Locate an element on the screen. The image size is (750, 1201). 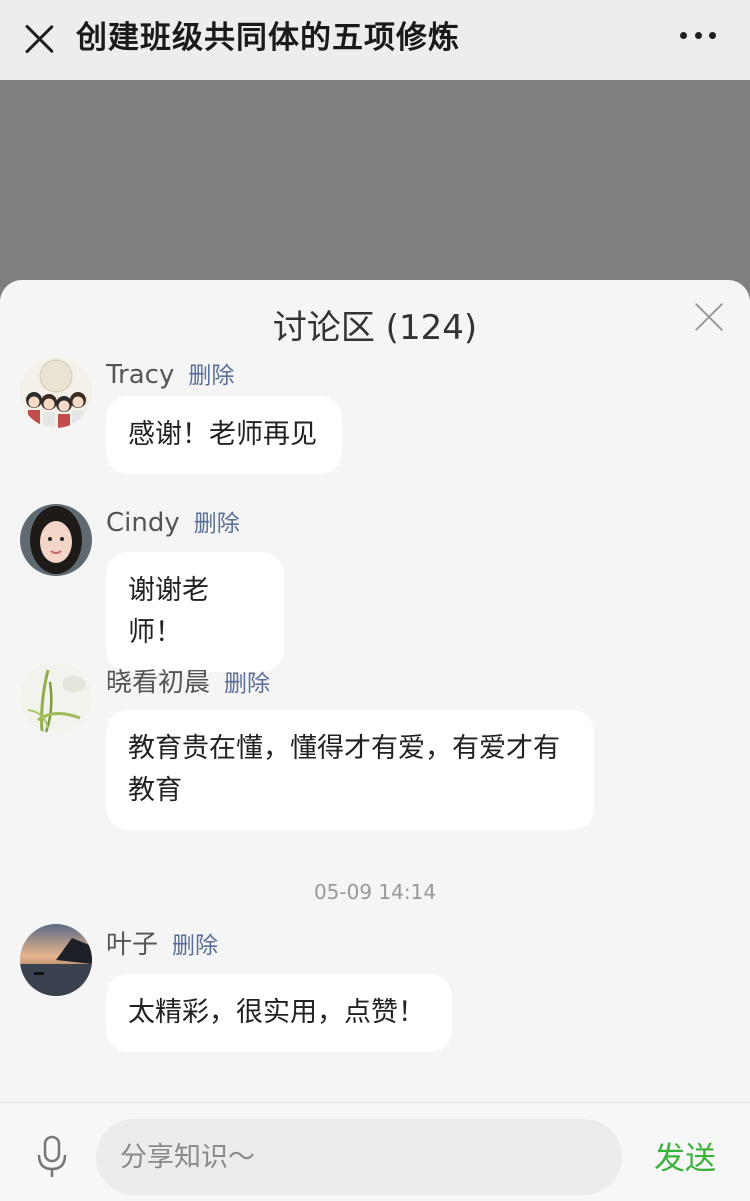
top-navigation-bar: 创建班级共同体的五项修炼 is located at coordinates (375, 40).